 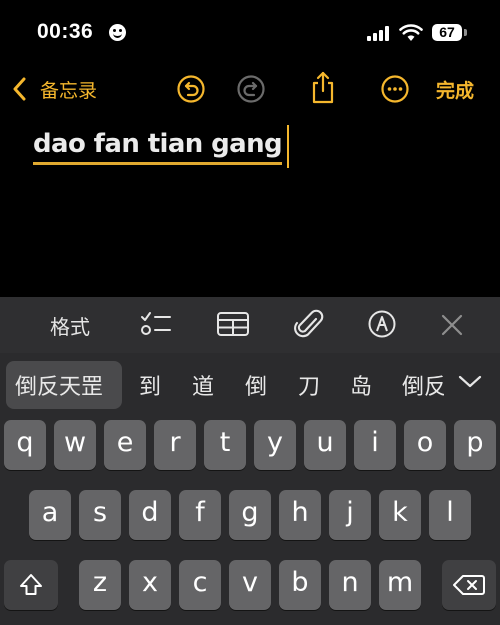 What do you see at coordinates (70, 325) in the screenshot?
I see `format-button: 格式` at bounding box center [70, 325].